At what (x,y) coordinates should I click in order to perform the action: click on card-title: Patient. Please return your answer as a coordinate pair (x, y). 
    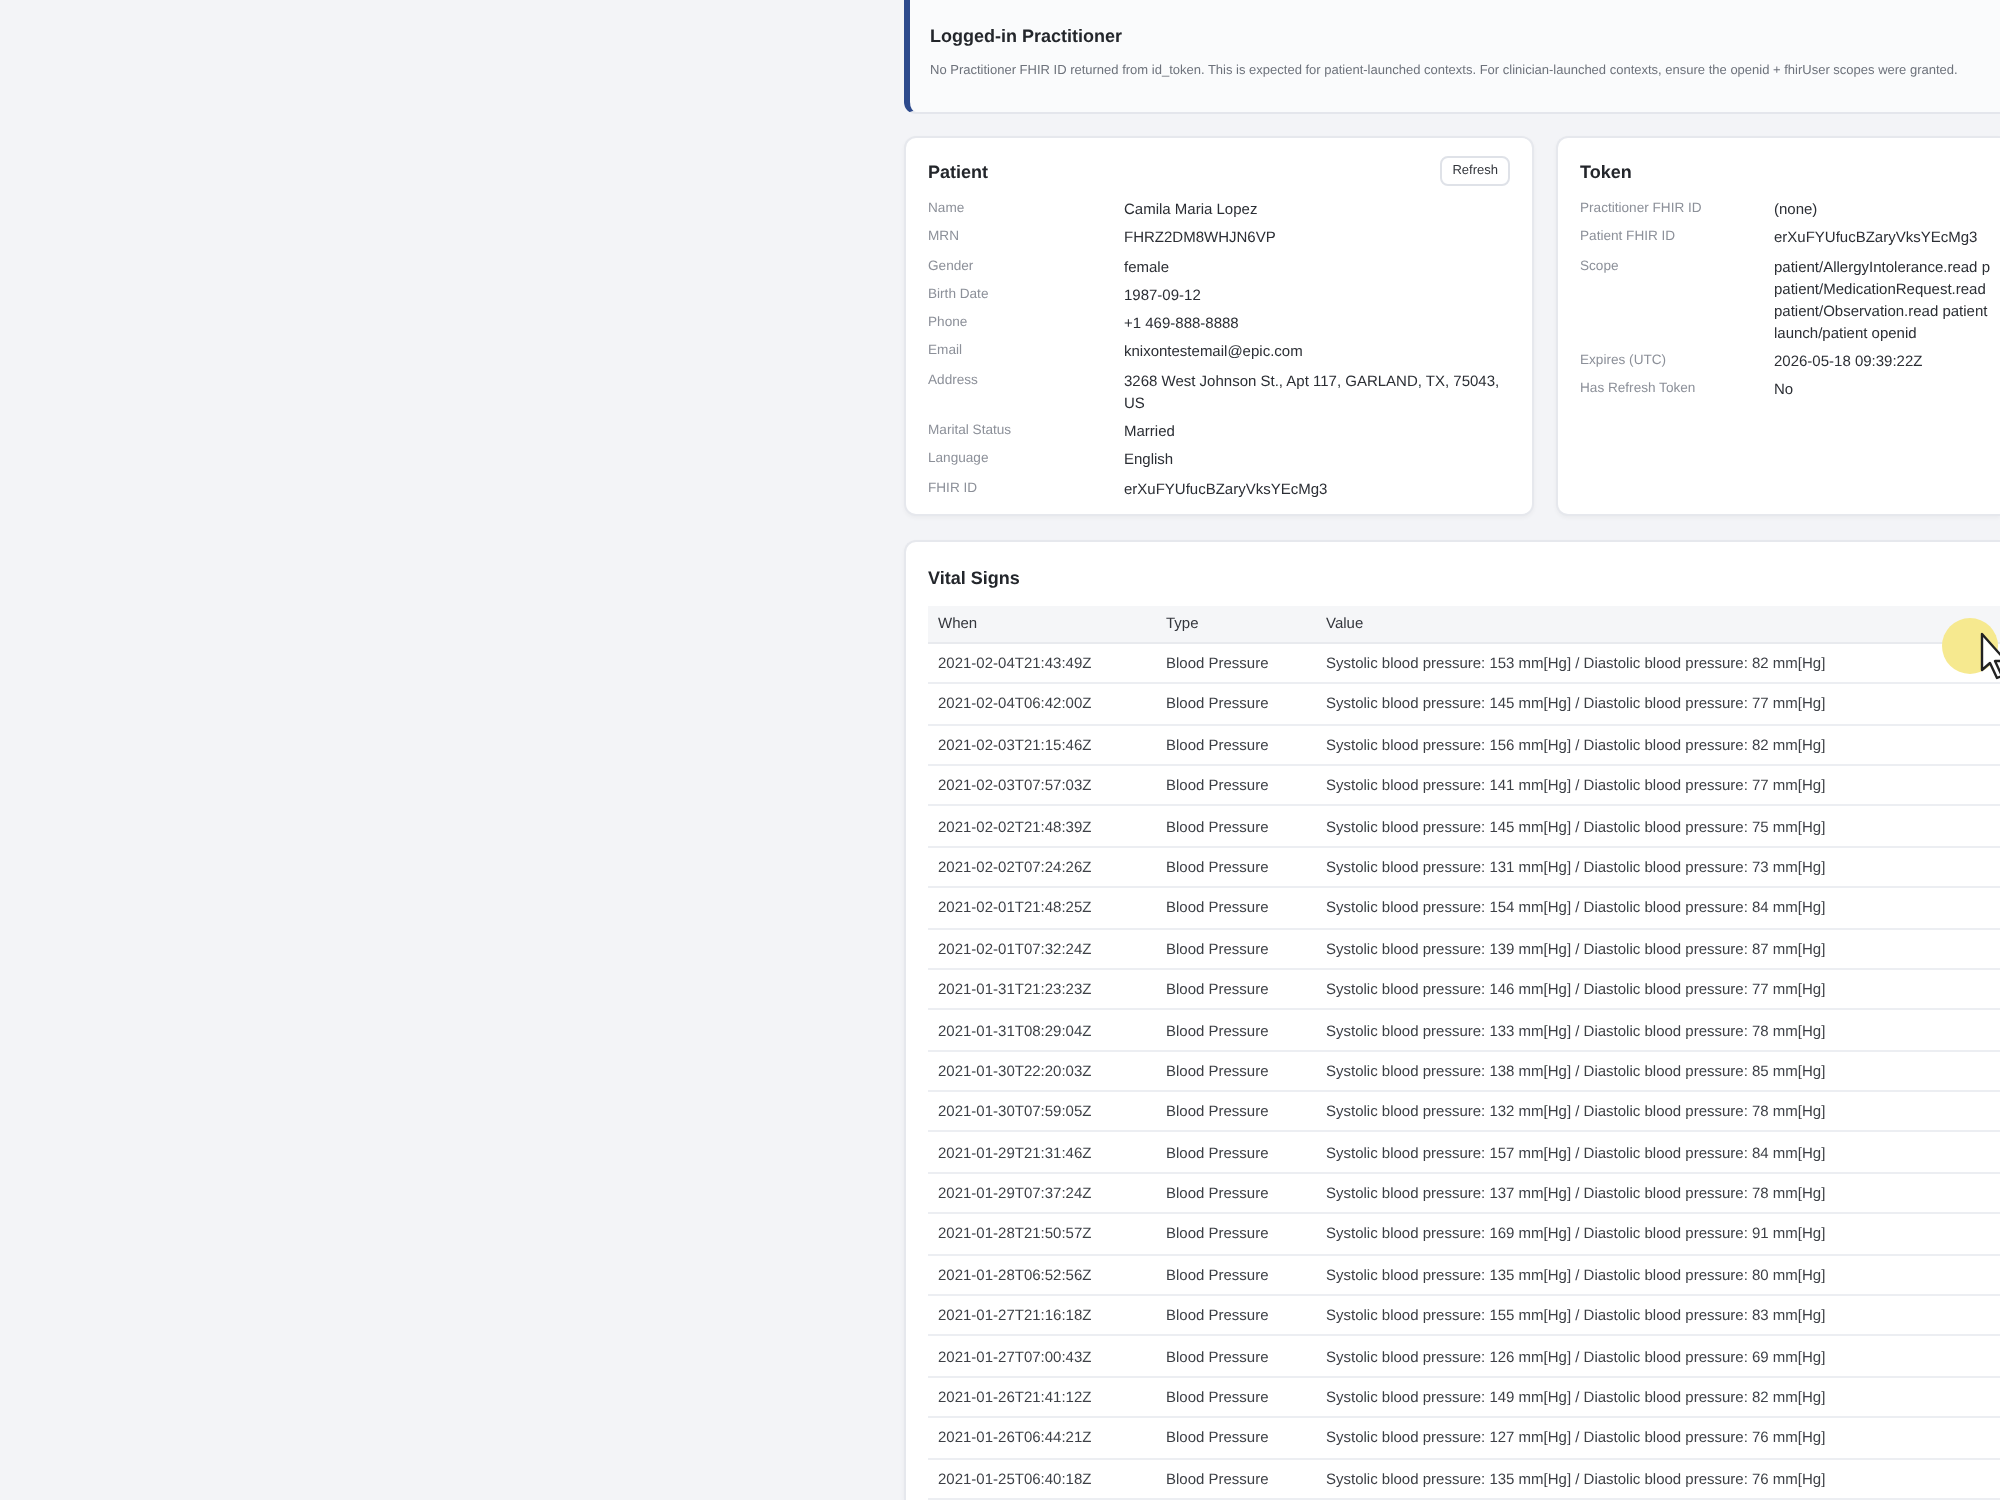
    Looking at the image, I should click on (958, 171).